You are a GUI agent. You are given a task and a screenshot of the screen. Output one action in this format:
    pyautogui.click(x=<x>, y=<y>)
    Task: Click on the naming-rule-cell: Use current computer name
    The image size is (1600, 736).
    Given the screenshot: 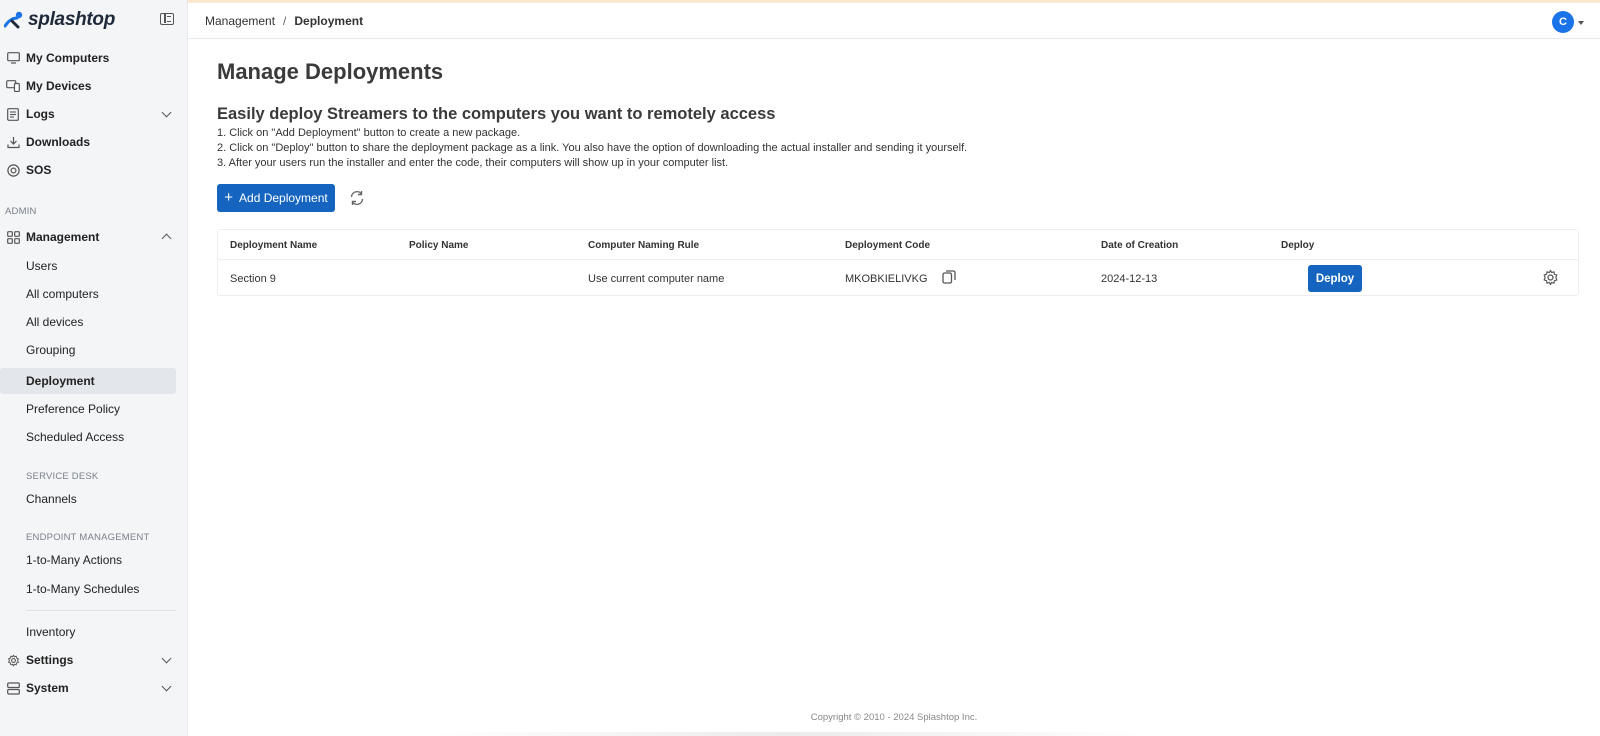 What is the action you would take?
    pyautogui.click(x=656, y=279)
    